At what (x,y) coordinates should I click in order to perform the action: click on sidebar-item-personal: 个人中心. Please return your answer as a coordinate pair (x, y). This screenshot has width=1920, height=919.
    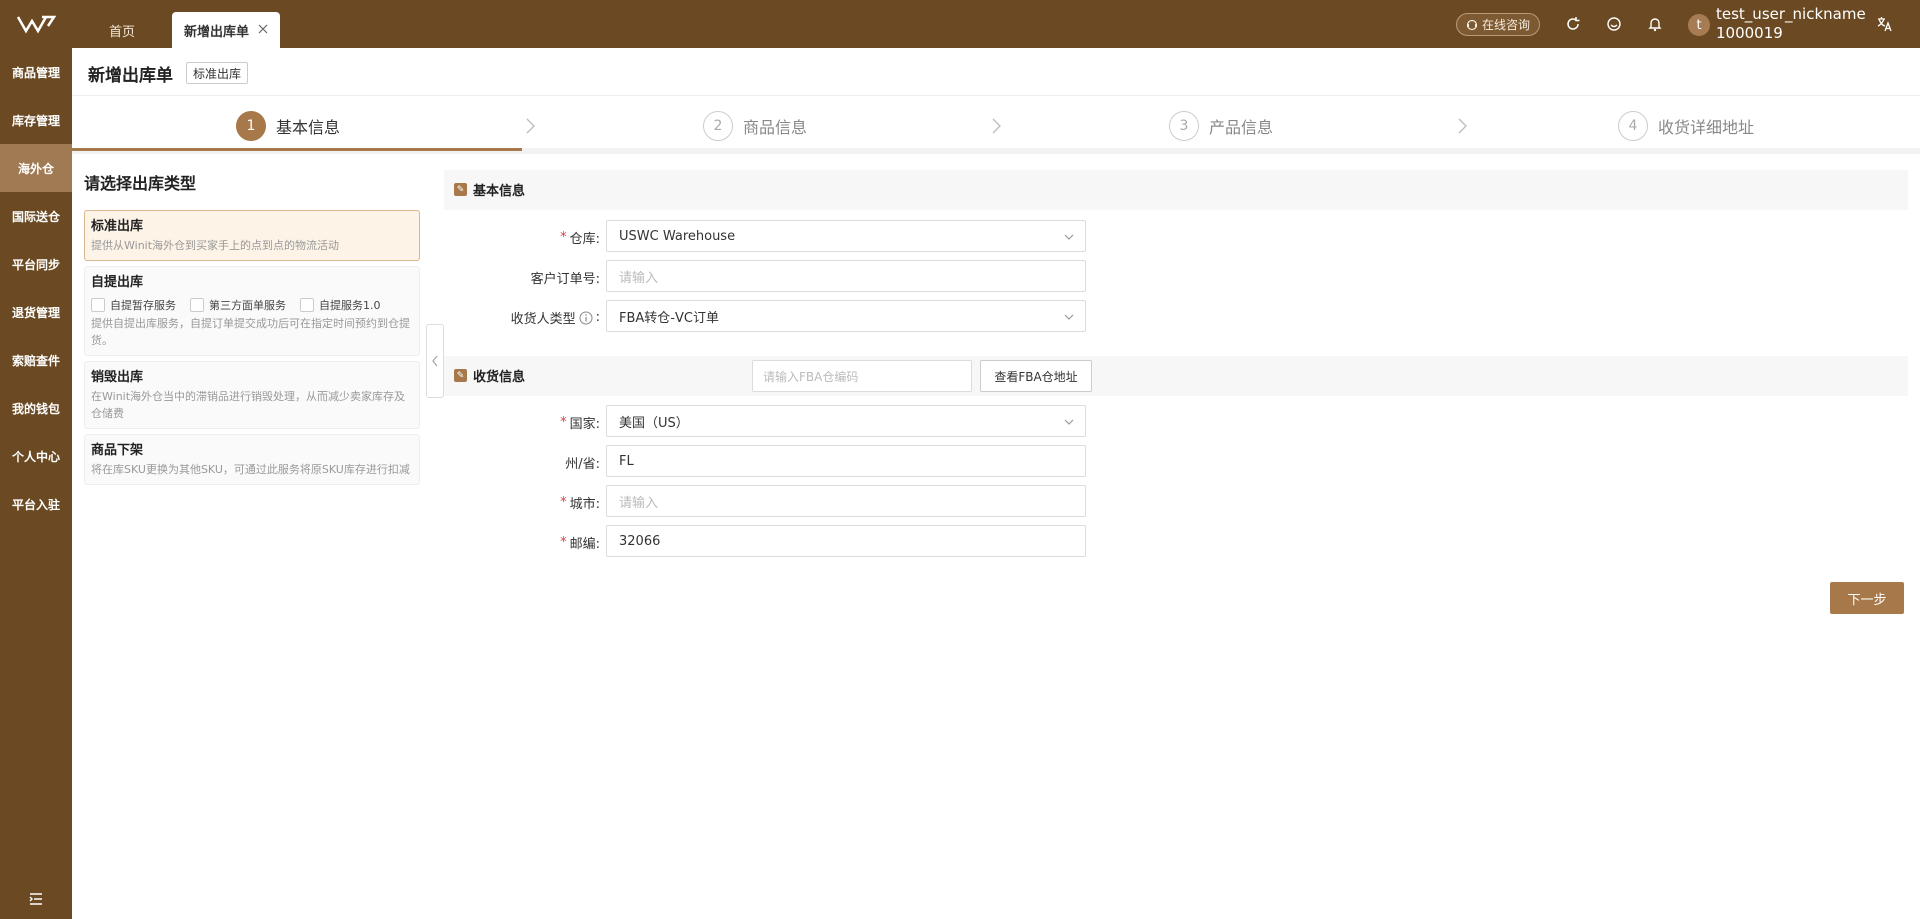
    Looking at the image, I should click on (36, 456).